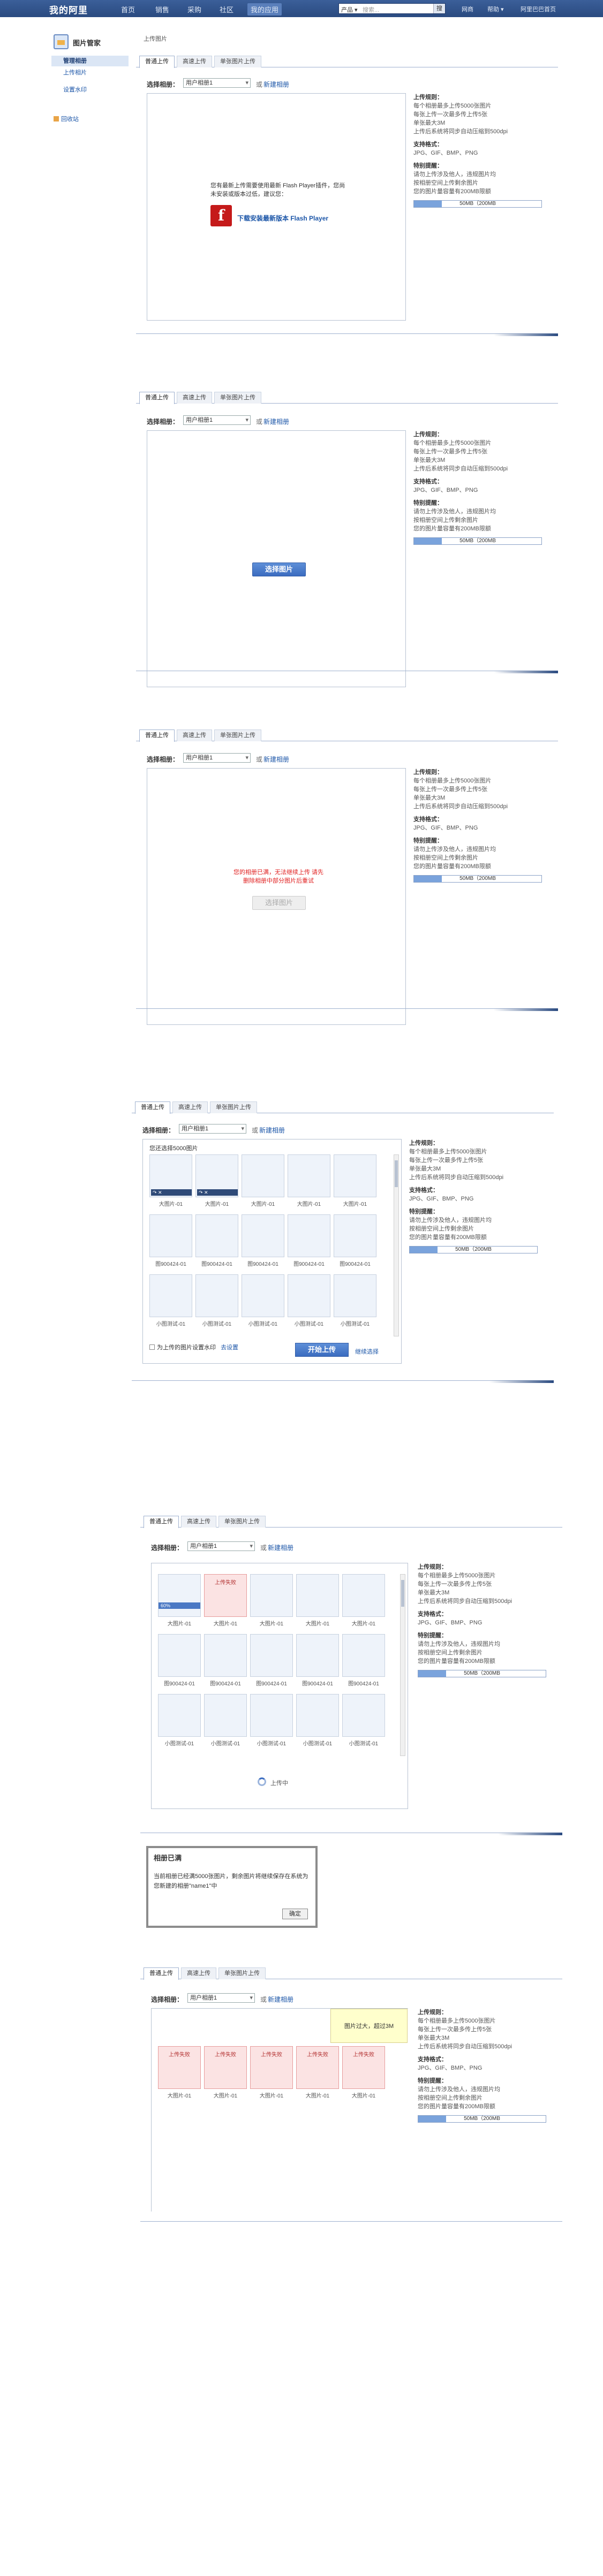  What do you see at coordinates (70, 119) in the screenshot?
I see `sidebar-item-recycle-label: 回收站` at bounding box center [70, 119].